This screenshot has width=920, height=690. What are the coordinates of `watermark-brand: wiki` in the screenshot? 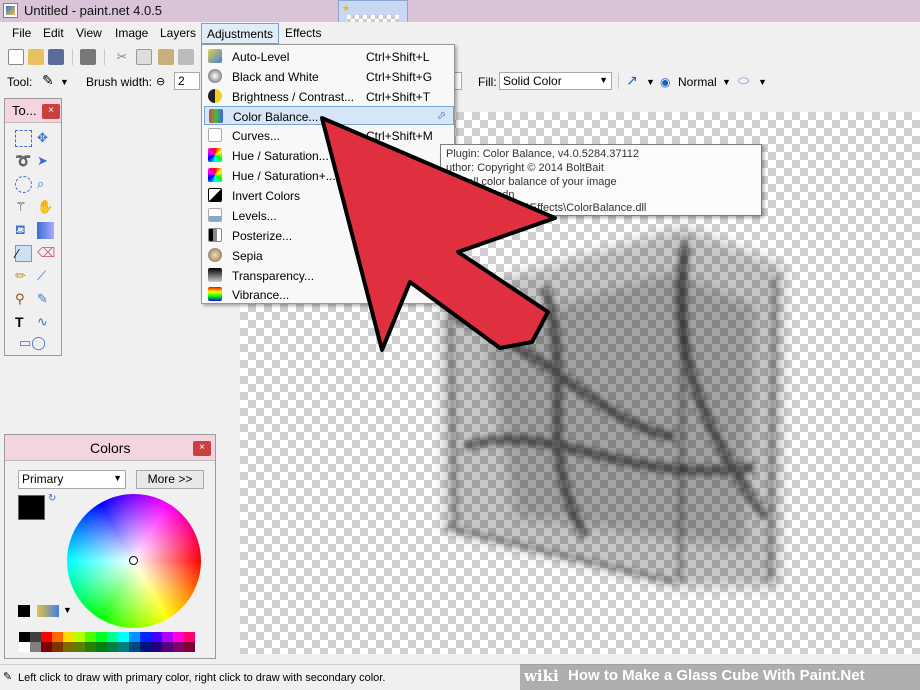 It's located at (541, 676).